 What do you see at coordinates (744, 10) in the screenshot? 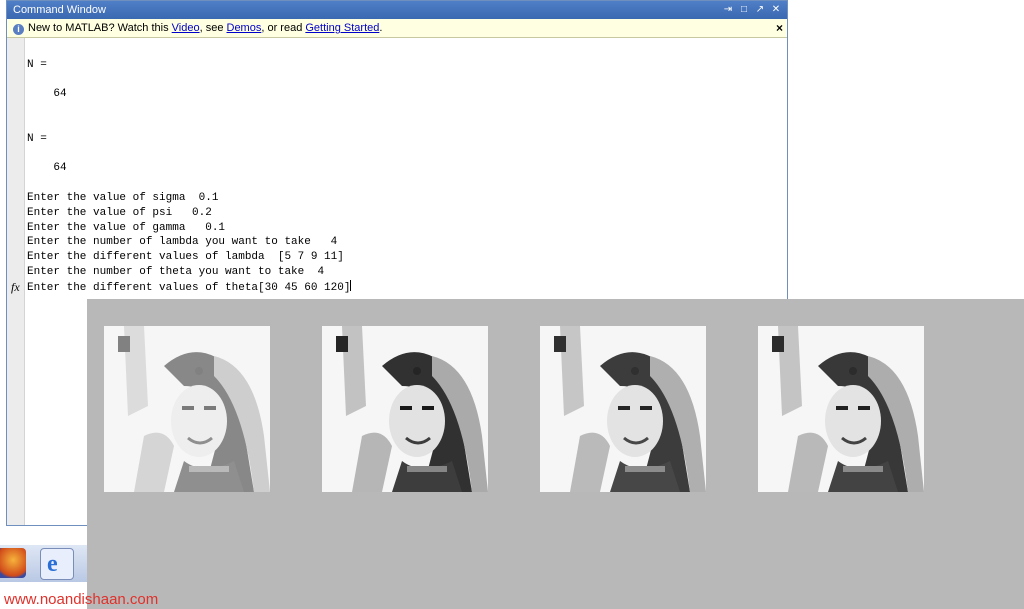
I see `maximize-button: □` at bounding box center [744, 10].